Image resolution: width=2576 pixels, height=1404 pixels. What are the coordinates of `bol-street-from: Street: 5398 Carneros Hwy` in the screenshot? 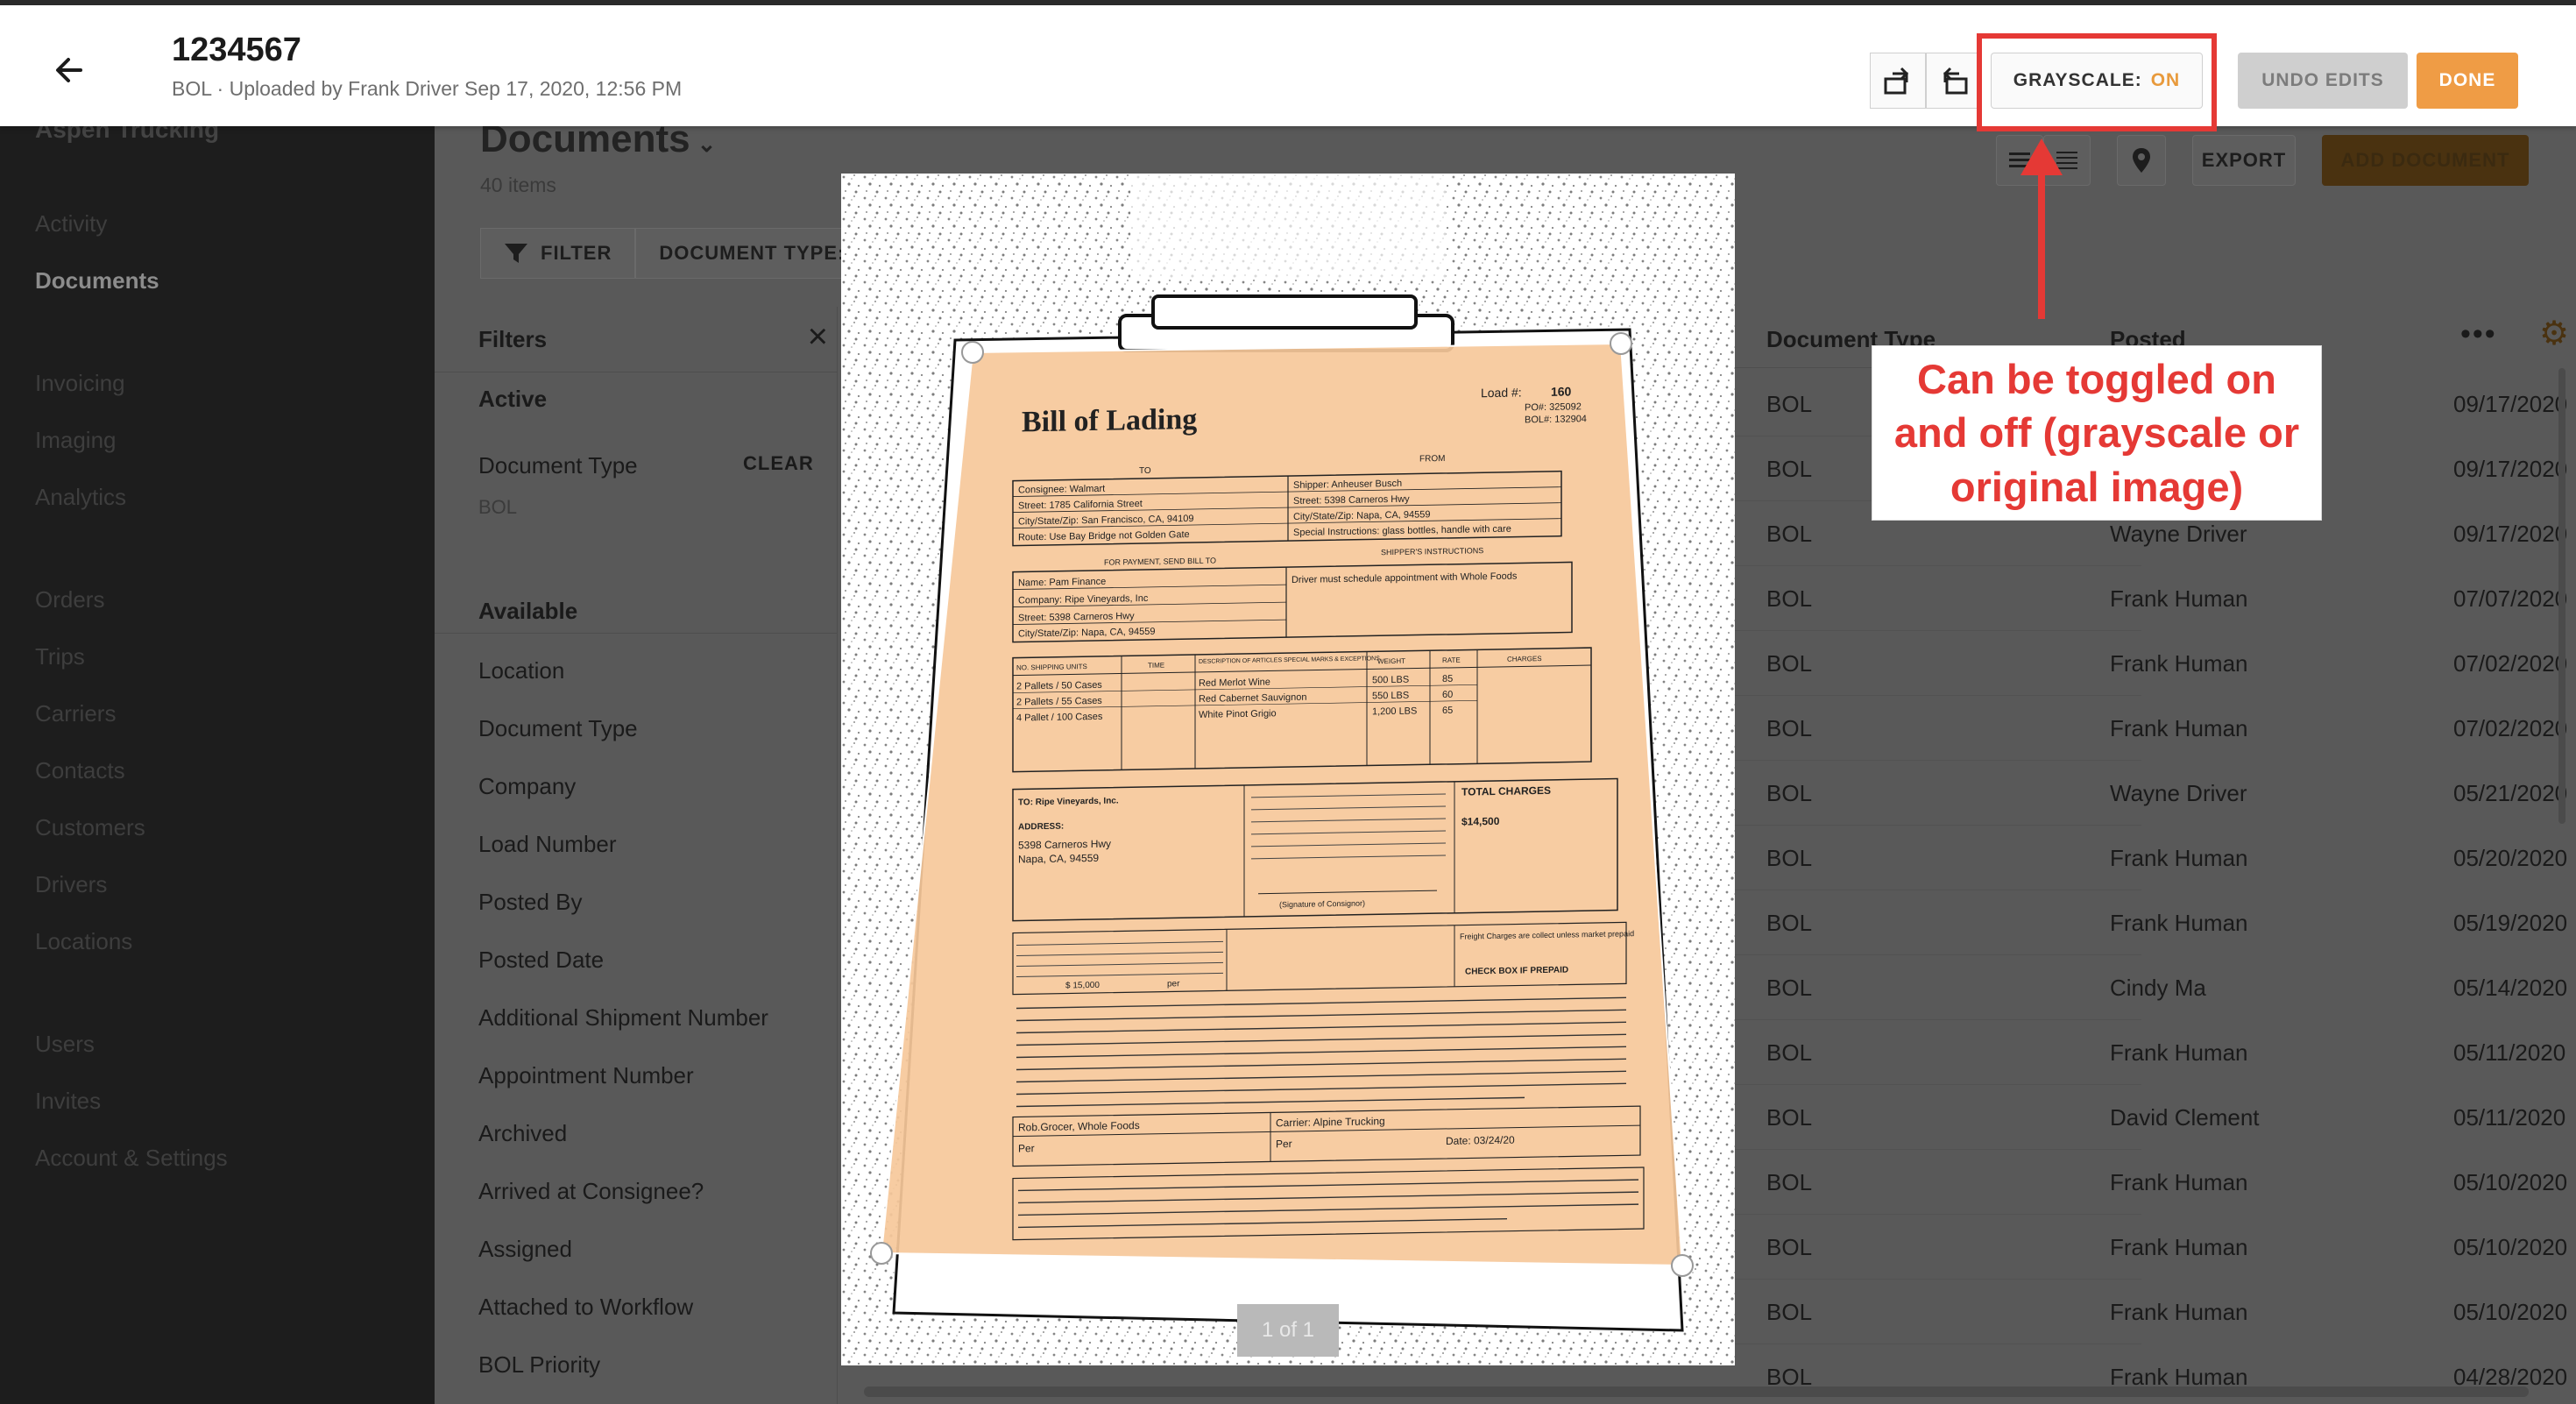 It's located at (1351, 500).